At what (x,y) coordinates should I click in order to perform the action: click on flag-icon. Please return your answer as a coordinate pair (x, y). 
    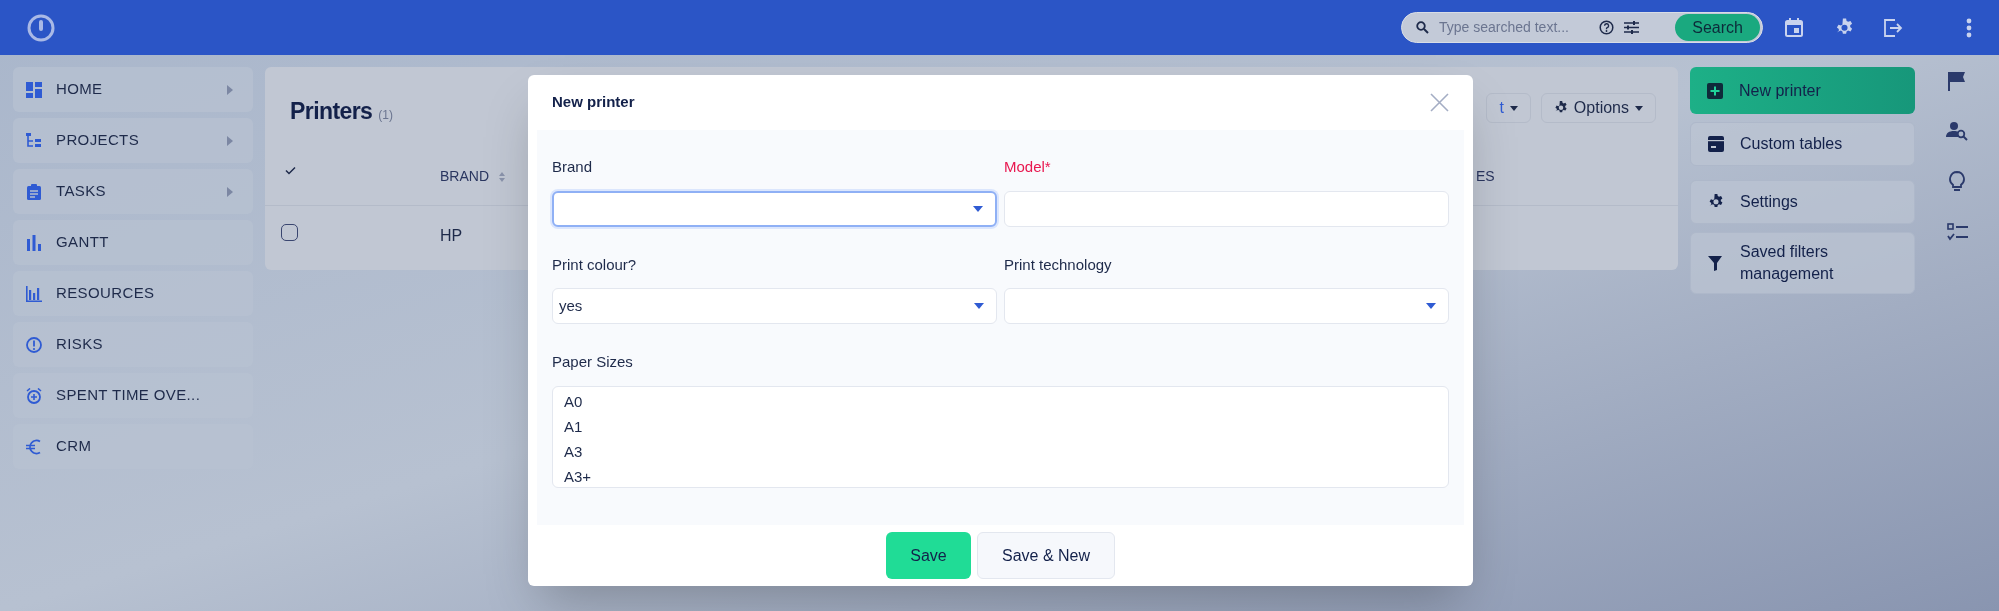
    Looking at the image, I should click on (1957, 81).